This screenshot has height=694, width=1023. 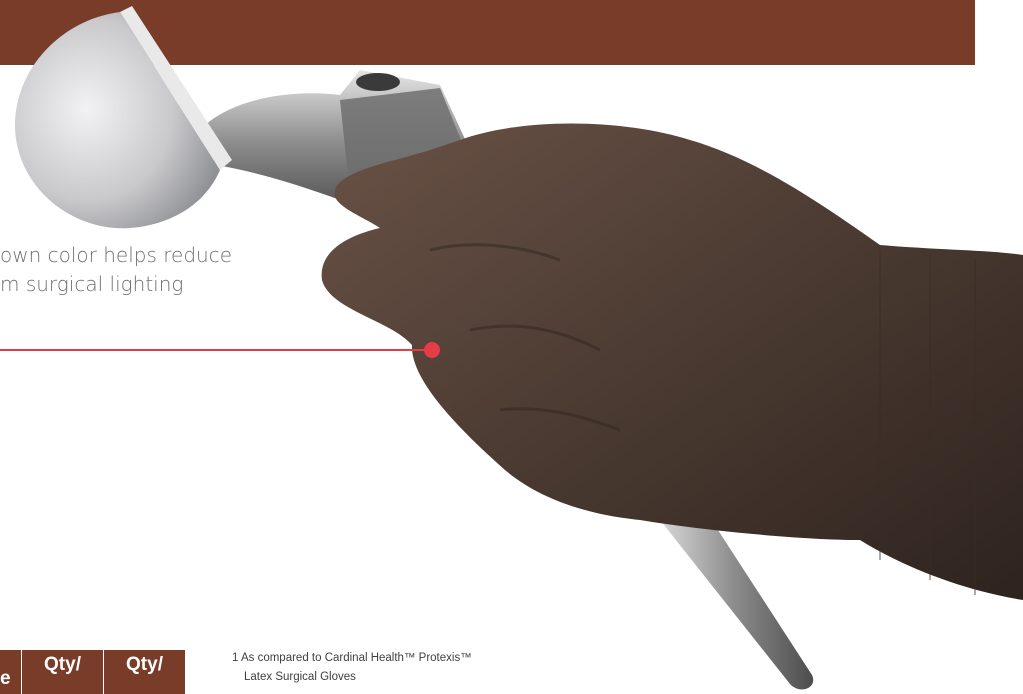 I want to click on callout-dot, so click(x=432, y=350).